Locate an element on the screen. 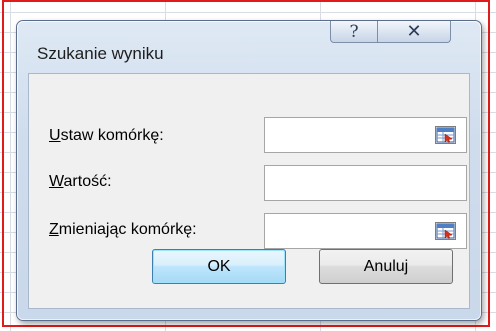  set-cell-input is located at coordinates (365, 135).